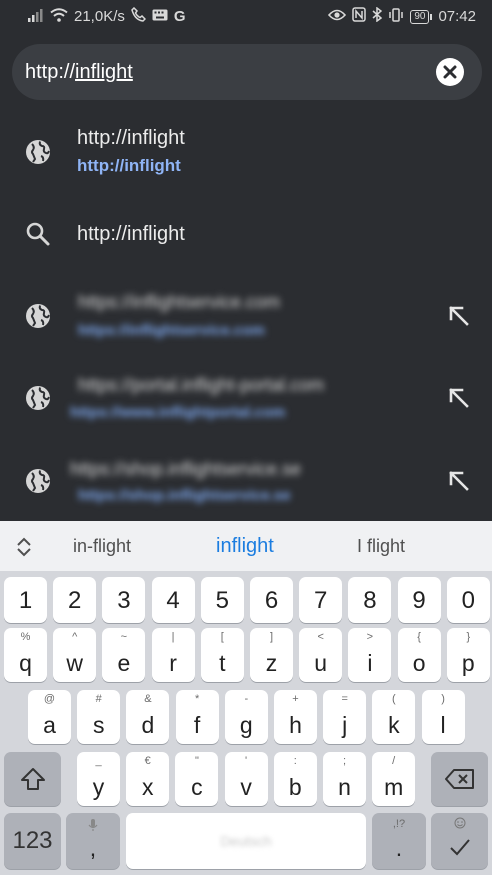  What do you see at coordinates (359, 16) in the screenshot?
I see `nfc-icon` at bounding box center [359, 16].